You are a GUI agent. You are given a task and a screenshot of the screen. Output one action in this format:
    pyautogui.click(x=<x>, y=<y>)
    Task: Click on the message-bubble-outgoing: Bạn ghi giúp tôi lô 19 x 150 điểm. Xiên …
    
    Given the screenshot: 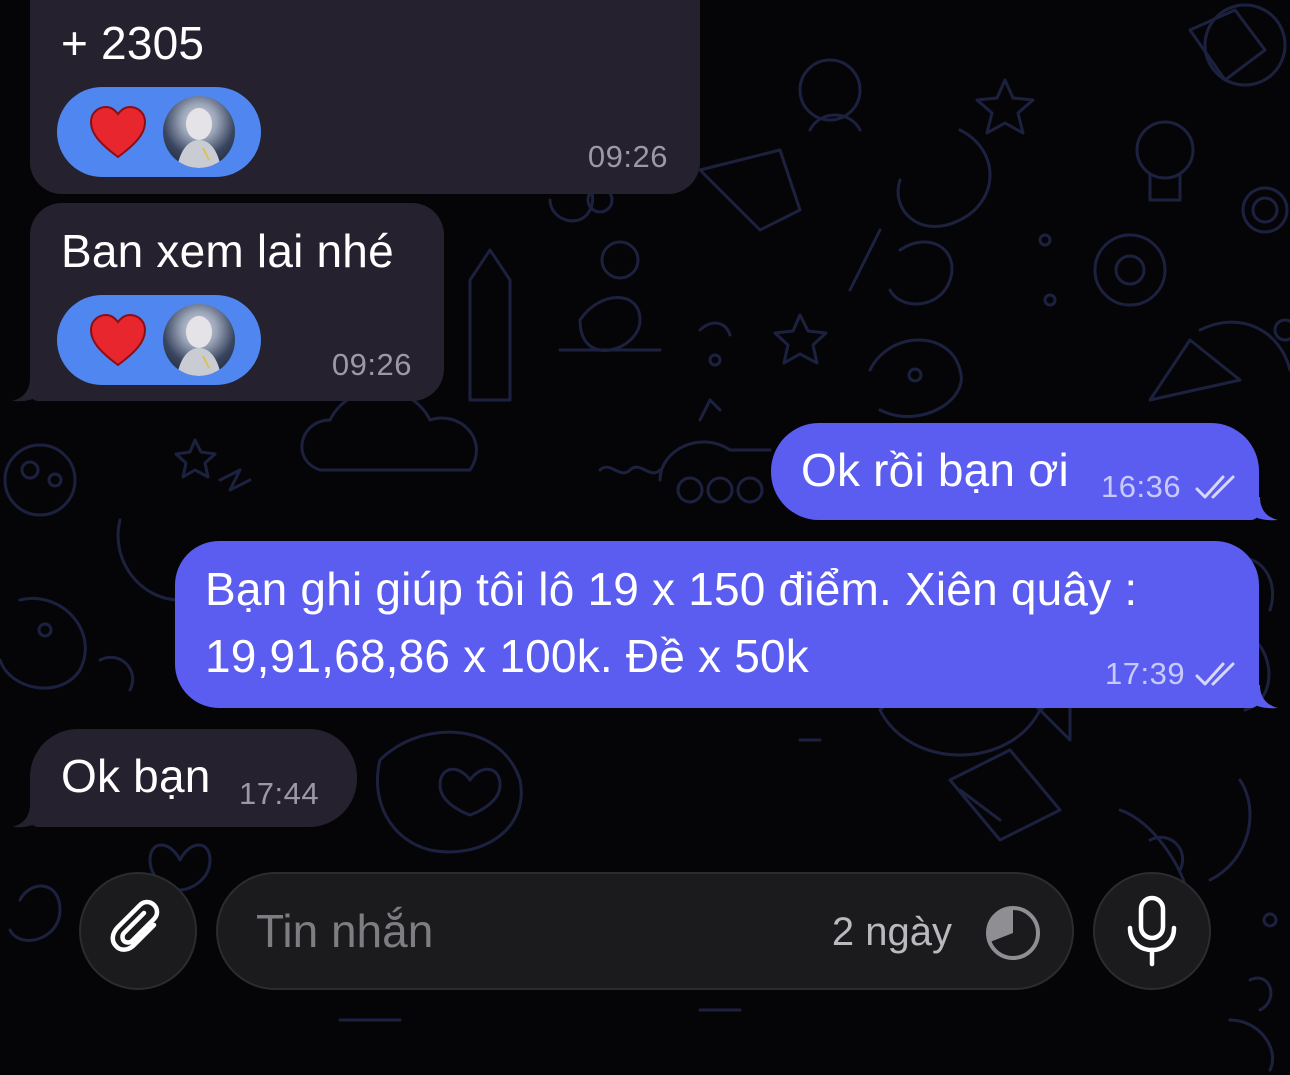 What is the action you would take?
    pyautogui.click(x=717, y=624)
    